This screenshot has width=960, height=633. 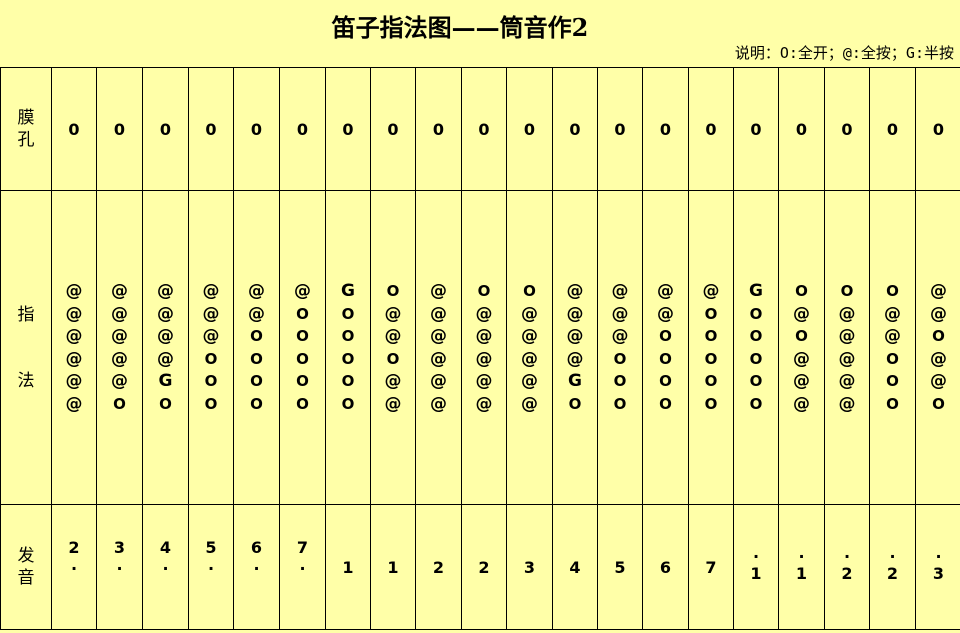 What do you see at coordinates (484, 567) in the screenshot?
I see `pitch-cell: 2` at bounding box center [484, 567].